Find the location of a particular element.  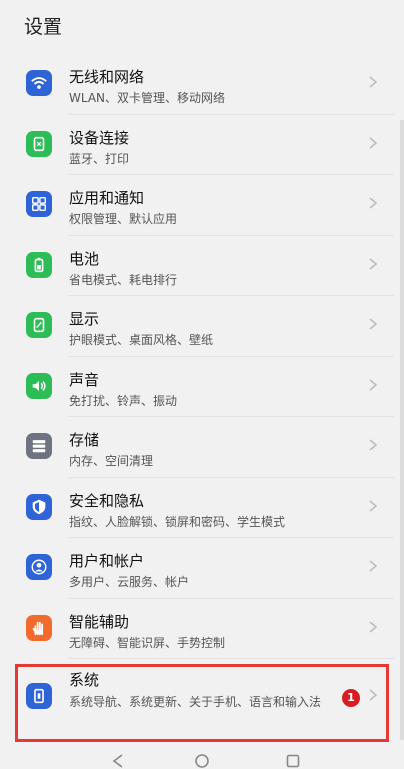

settings-item-sound: 声音 免打扰、铃声、振动 is located at coordinates (202, 387).